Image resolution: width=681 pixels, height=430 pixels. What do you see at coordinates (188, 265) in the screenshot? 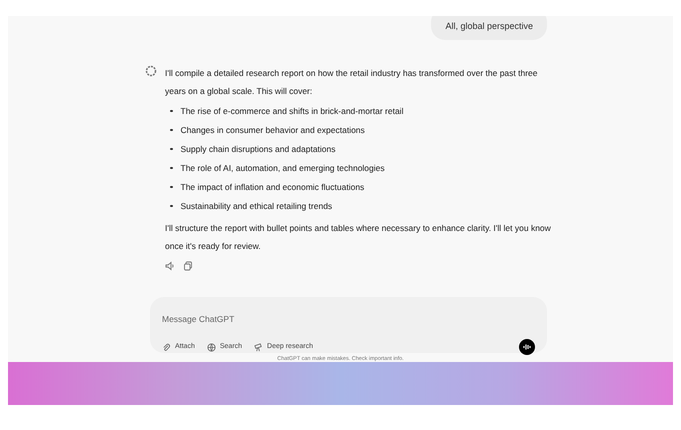
I see `copy-icon` at bounding box center [188, 265].